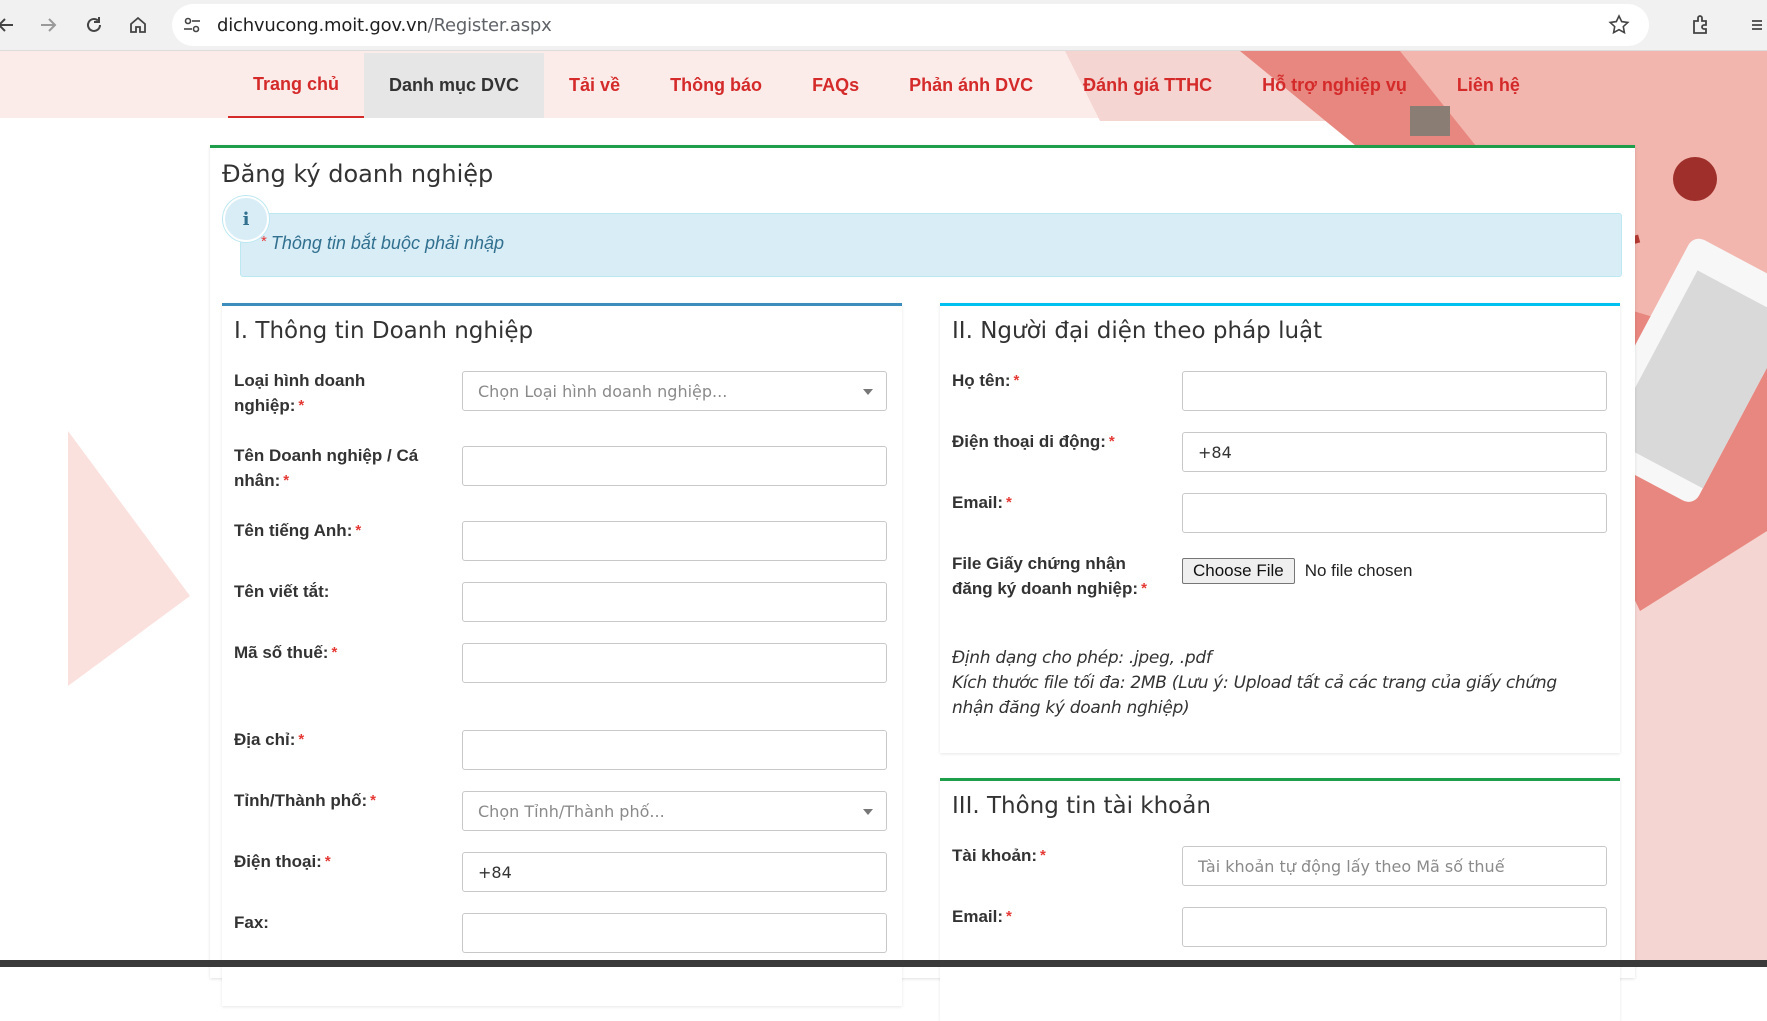 The width and height of the screenshot is (1767, 1021). I want to click on certificate-file-input: Choose File No file chosen, so click(1297, 571).